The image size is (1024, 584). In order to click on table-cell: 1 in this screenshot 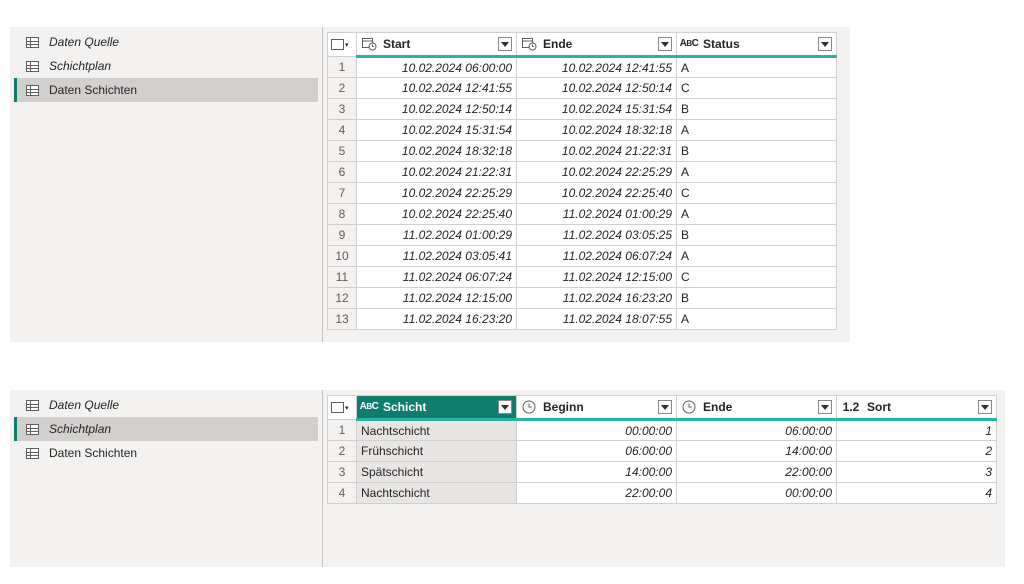, I will do `click(916, 430)`.